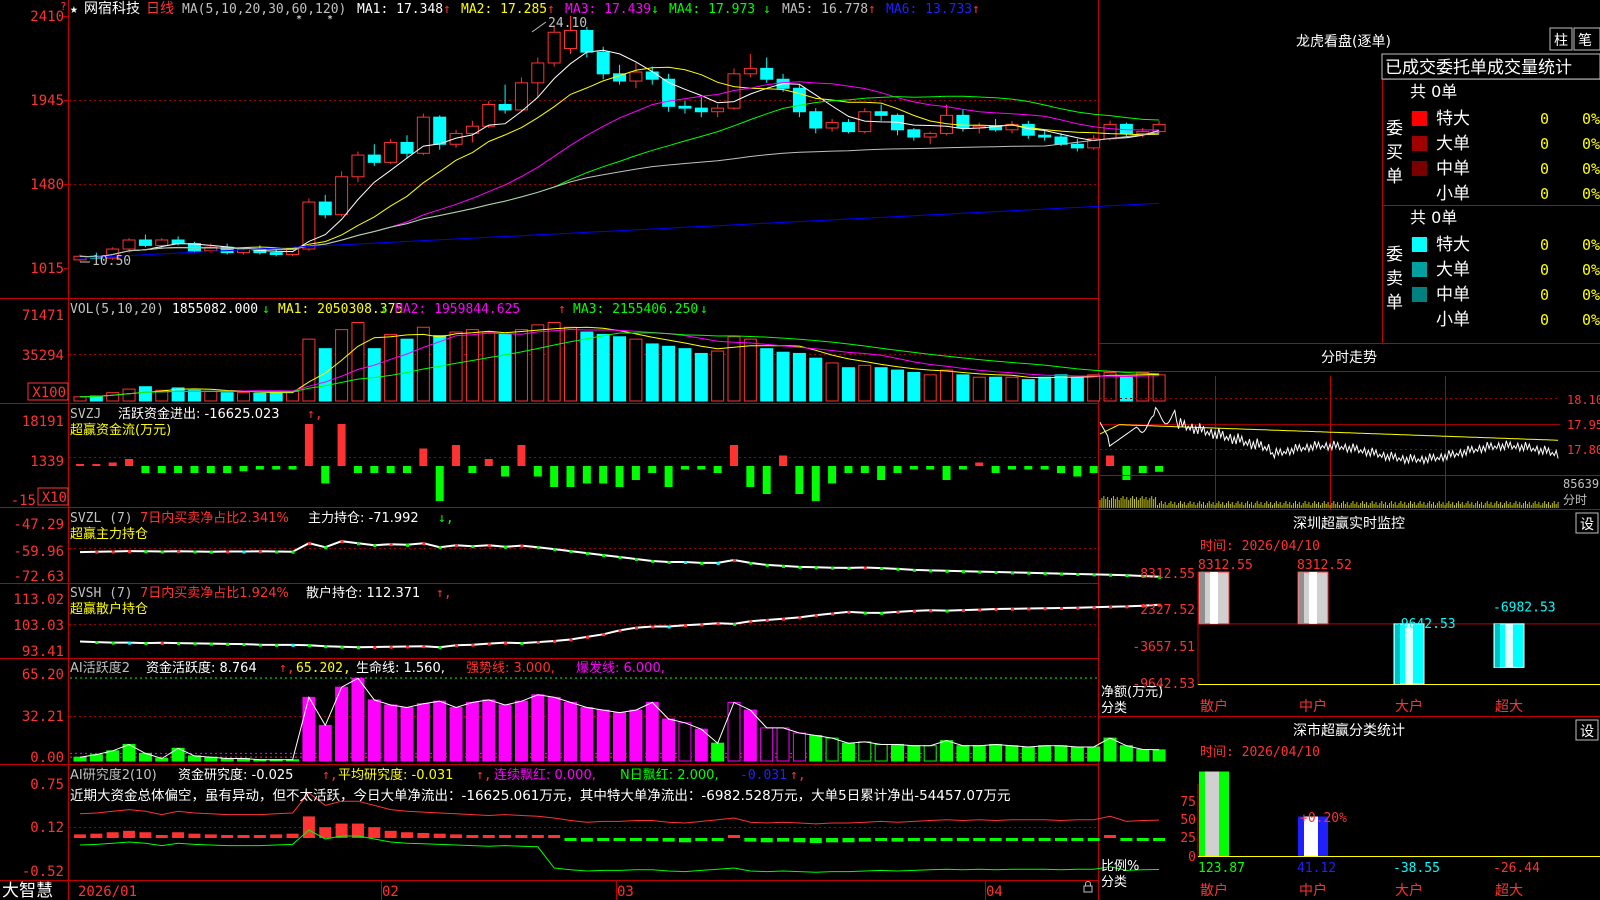  I want to click on svzj-pane, so click(620, 462).